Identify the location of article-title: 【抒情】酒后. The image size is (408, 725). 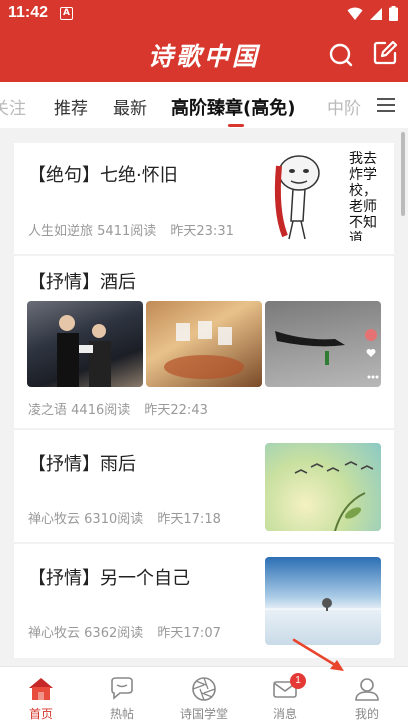
(82, 282).